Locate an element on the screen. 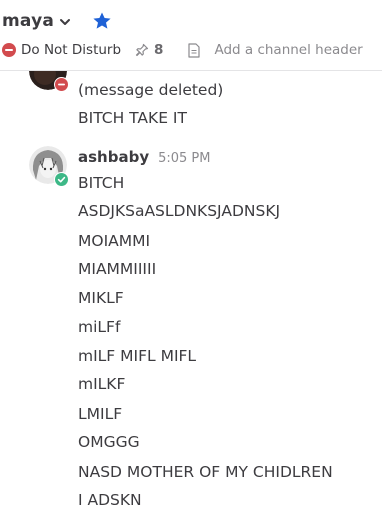 Image resolution: width=382 pixels, height=524 pixels. channel-subheader: Do Not Disturb 8 Add a channel header is located at coordinates (182, 50).